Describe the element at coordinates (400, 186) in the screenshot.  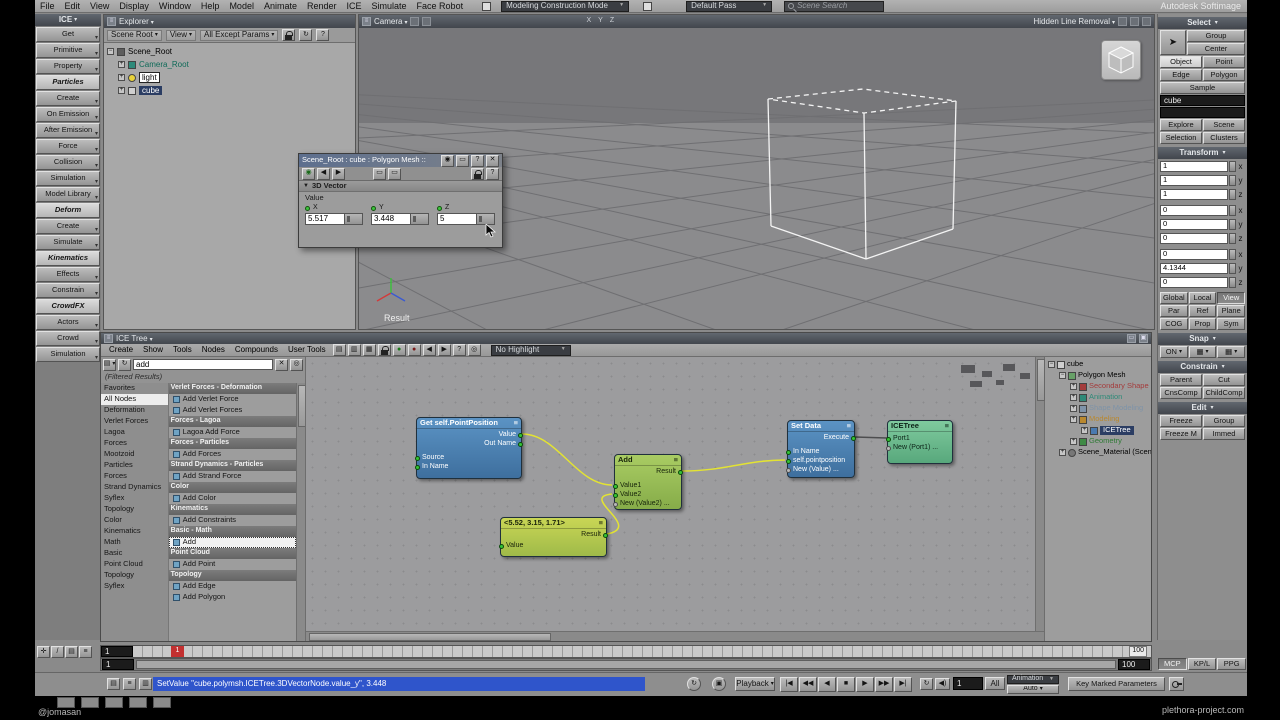
I see `vector-section-header: ▼ 3D Vector` at that location.